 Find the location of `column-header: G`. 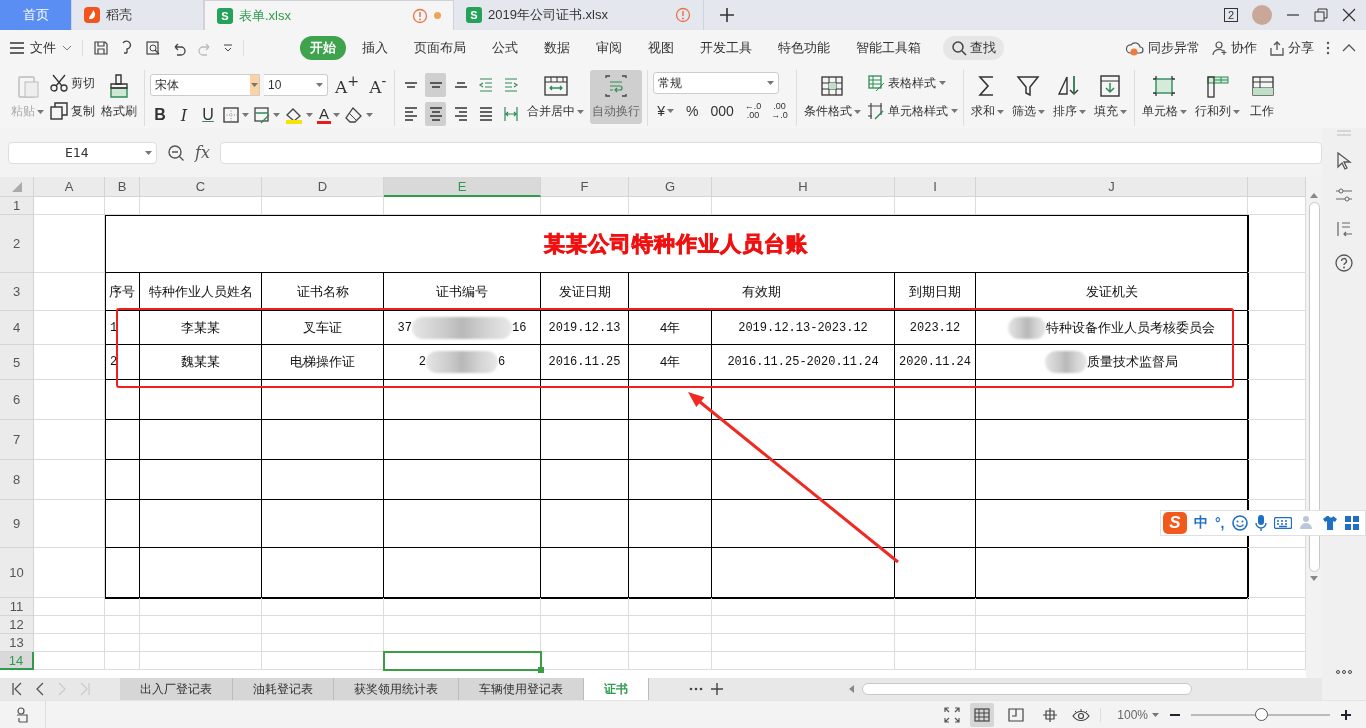

column-header: G is located at coordinates (670, 187).